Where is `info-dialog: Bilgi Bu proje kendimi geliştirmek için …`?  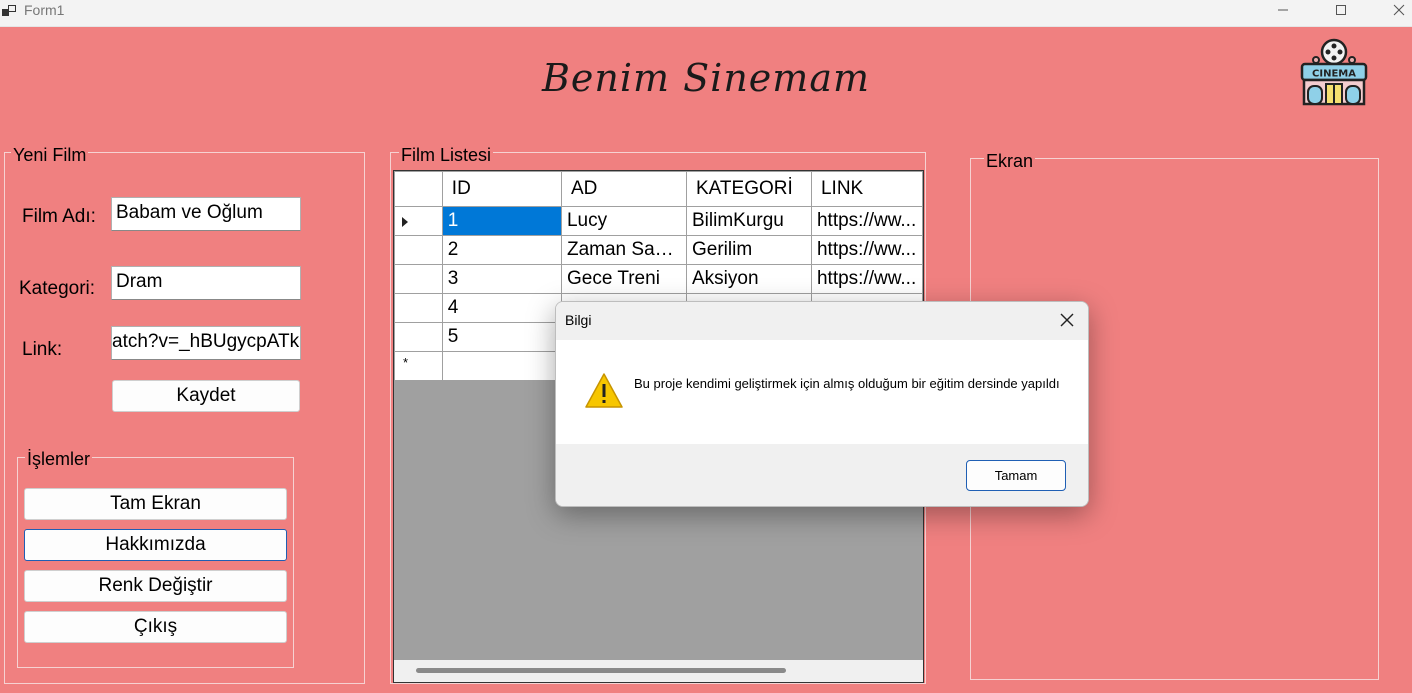 info-dialog: Bilgi Bu proje kendimi geliştirmek için … is located at coordinates (822, 404).